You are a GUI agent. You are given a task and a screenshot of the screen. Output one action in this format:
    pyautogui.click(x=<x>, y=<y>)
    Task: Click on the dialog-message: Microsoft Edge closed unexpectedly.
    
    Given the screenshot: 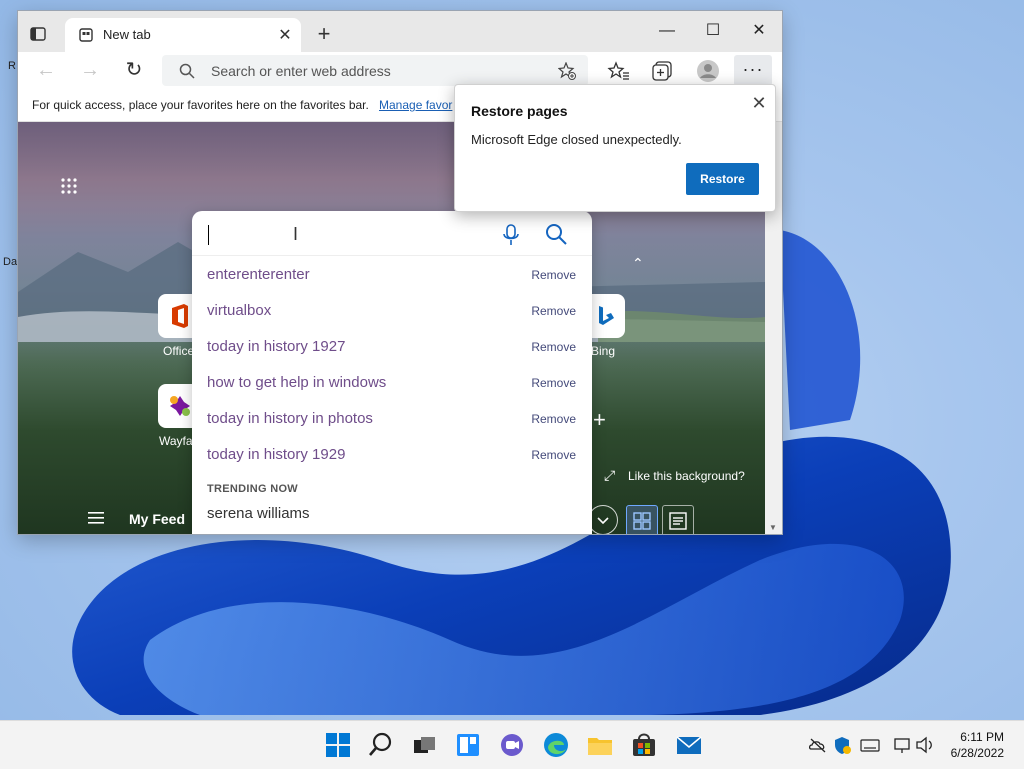 What is the action you would take?
    pyautogui.click(x=576, y=139)
    